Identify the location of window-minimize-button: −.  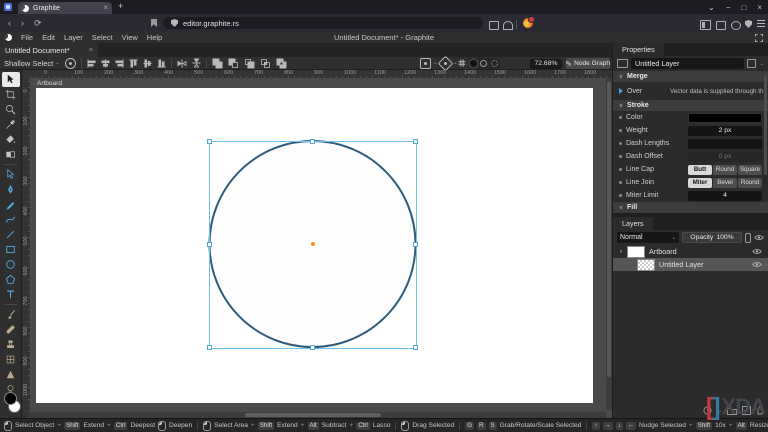
(728, 7).